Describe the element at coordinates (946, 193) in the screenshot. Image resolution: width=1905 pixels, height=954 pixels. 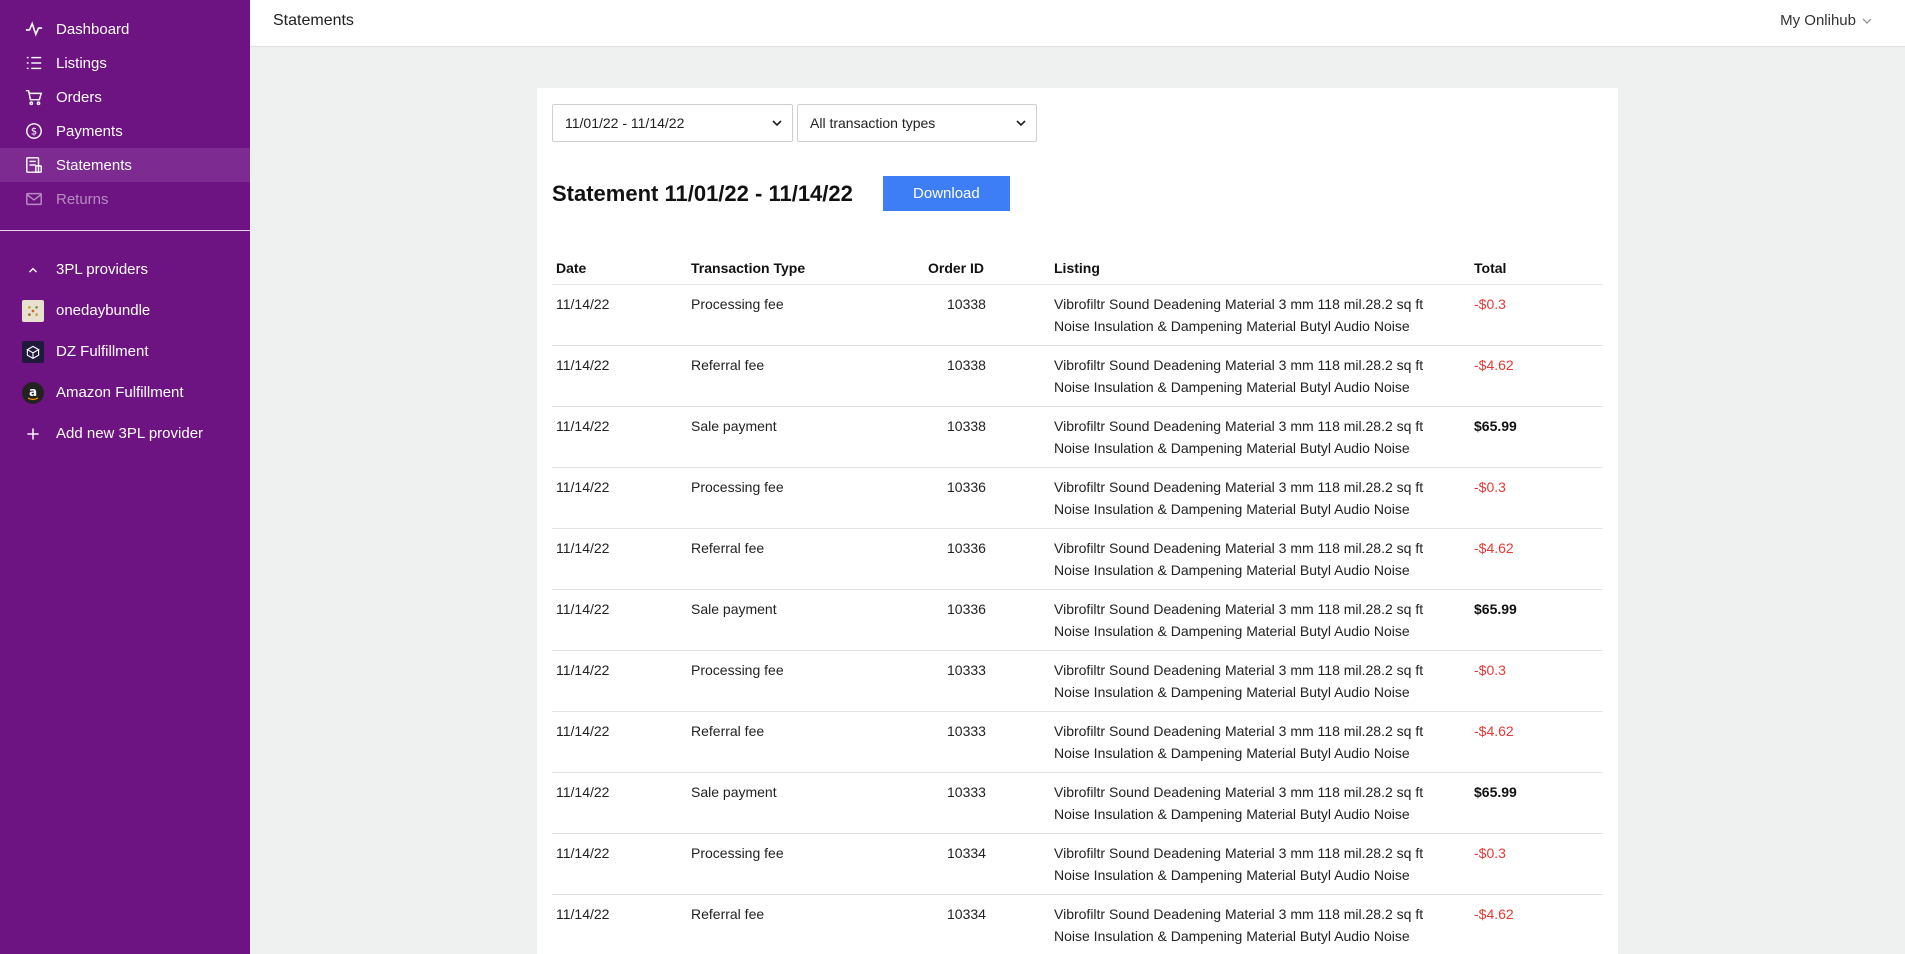
I see `download-button: Download` at that location.